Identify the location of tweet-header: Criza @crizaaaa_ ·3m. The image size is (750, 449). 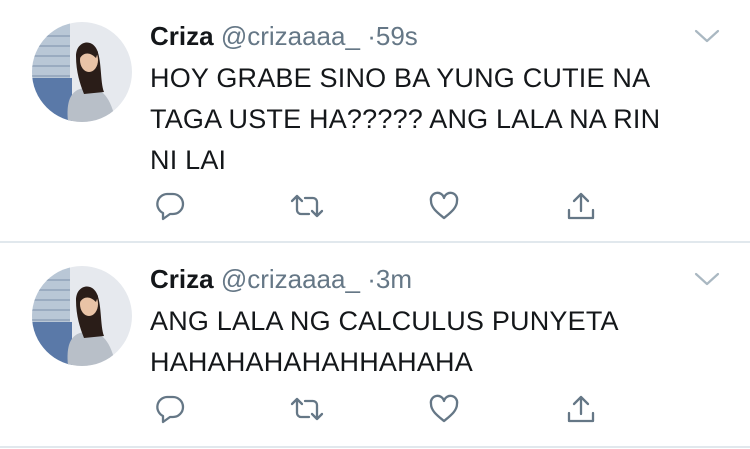
(281, 279).